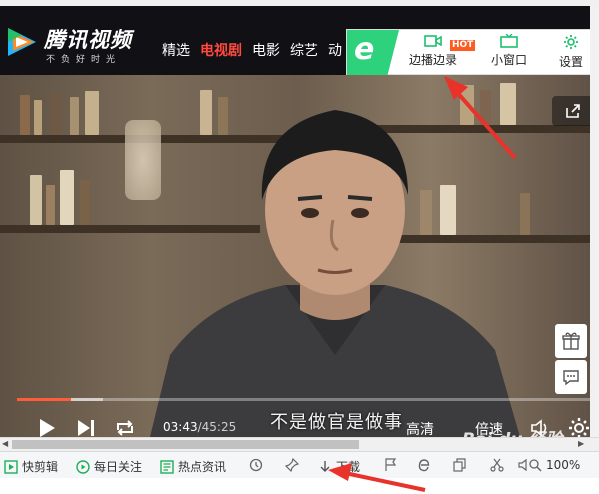 Image resolution: width=599 pixels, height=494 pixels. I want to click on browser-status-bar: 快剪辑 每日关注 热点资讯 下载 100%, so click(299, 464).